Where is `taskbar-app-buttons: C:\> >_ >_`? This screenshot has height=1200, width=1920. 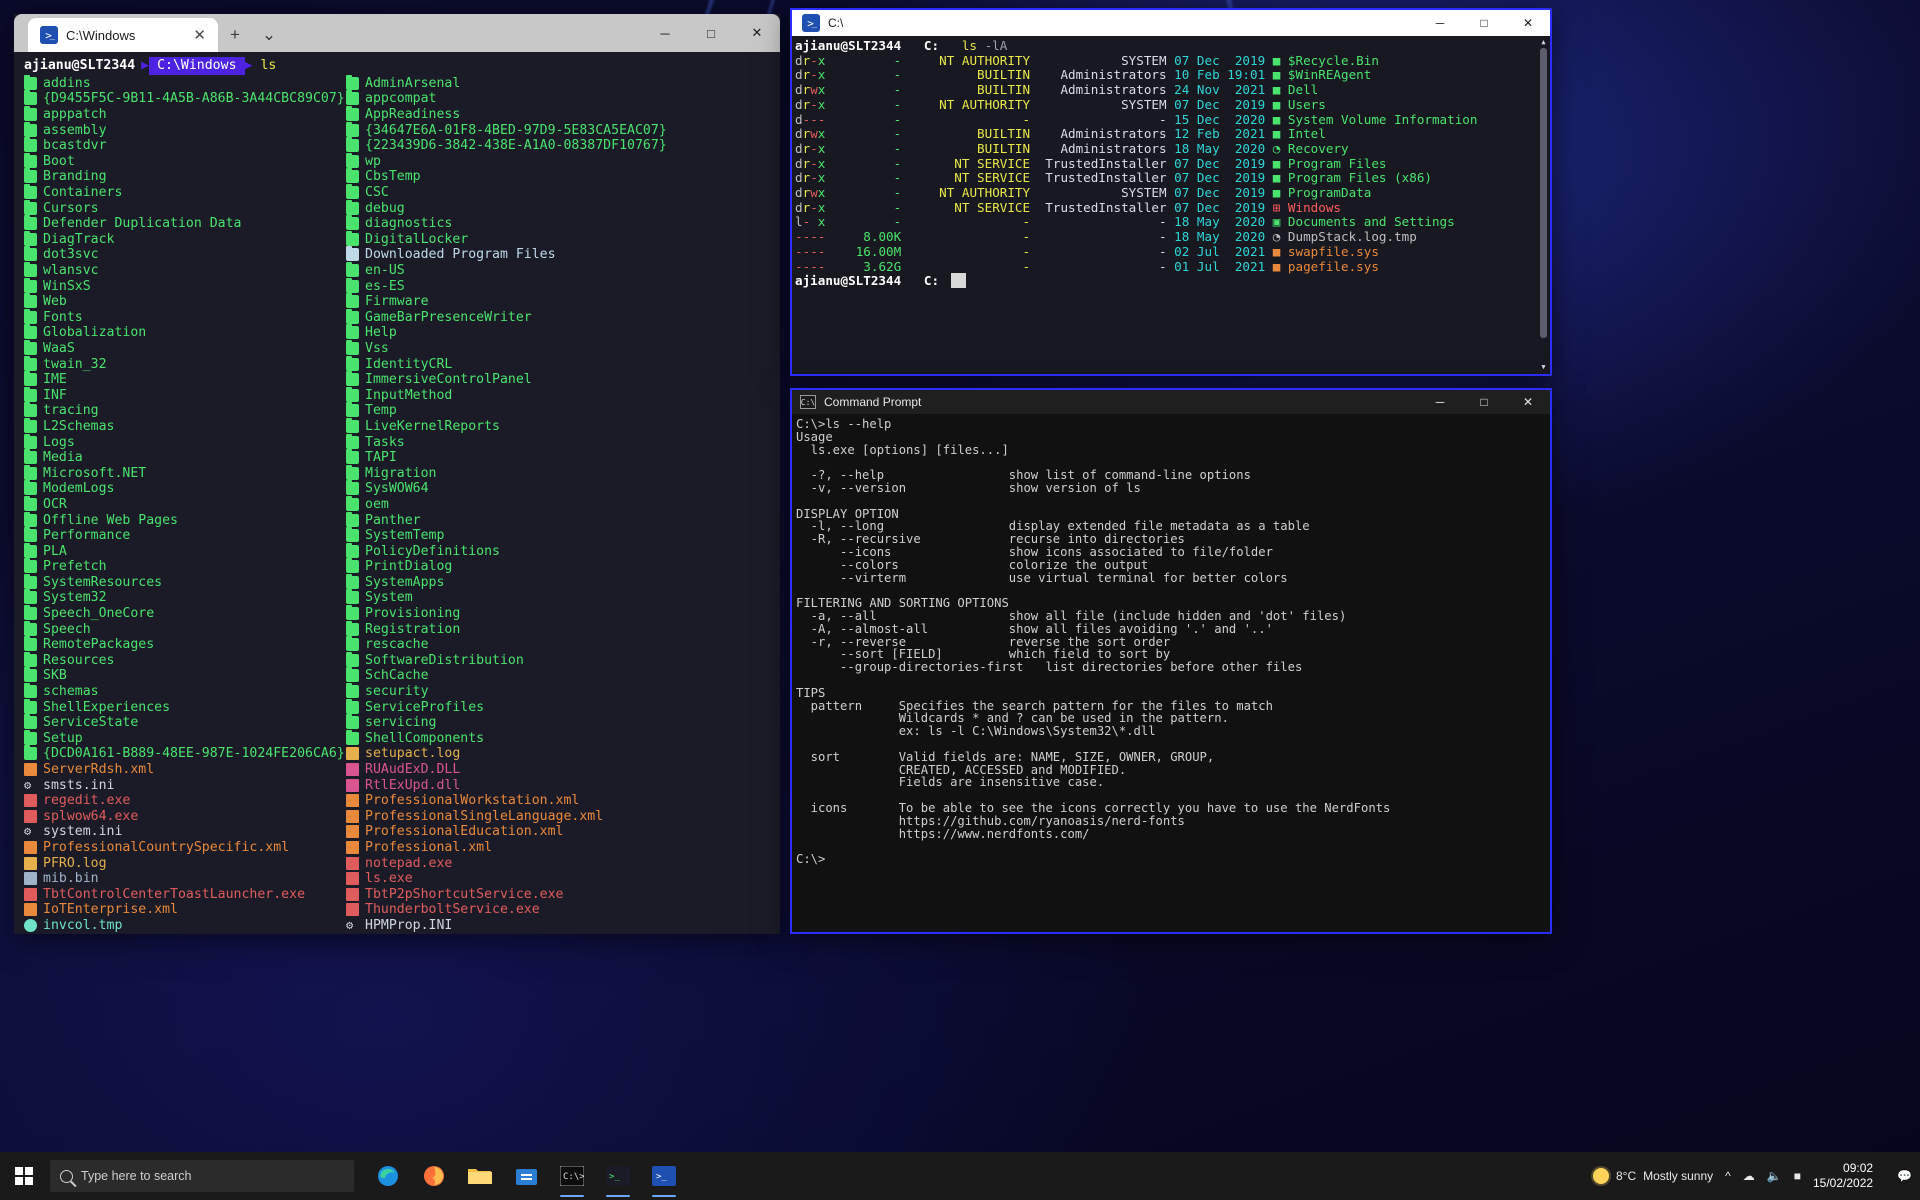 taskbar-app-buttons: C:\> >_ >_ is located at coordinates (526, 1176).